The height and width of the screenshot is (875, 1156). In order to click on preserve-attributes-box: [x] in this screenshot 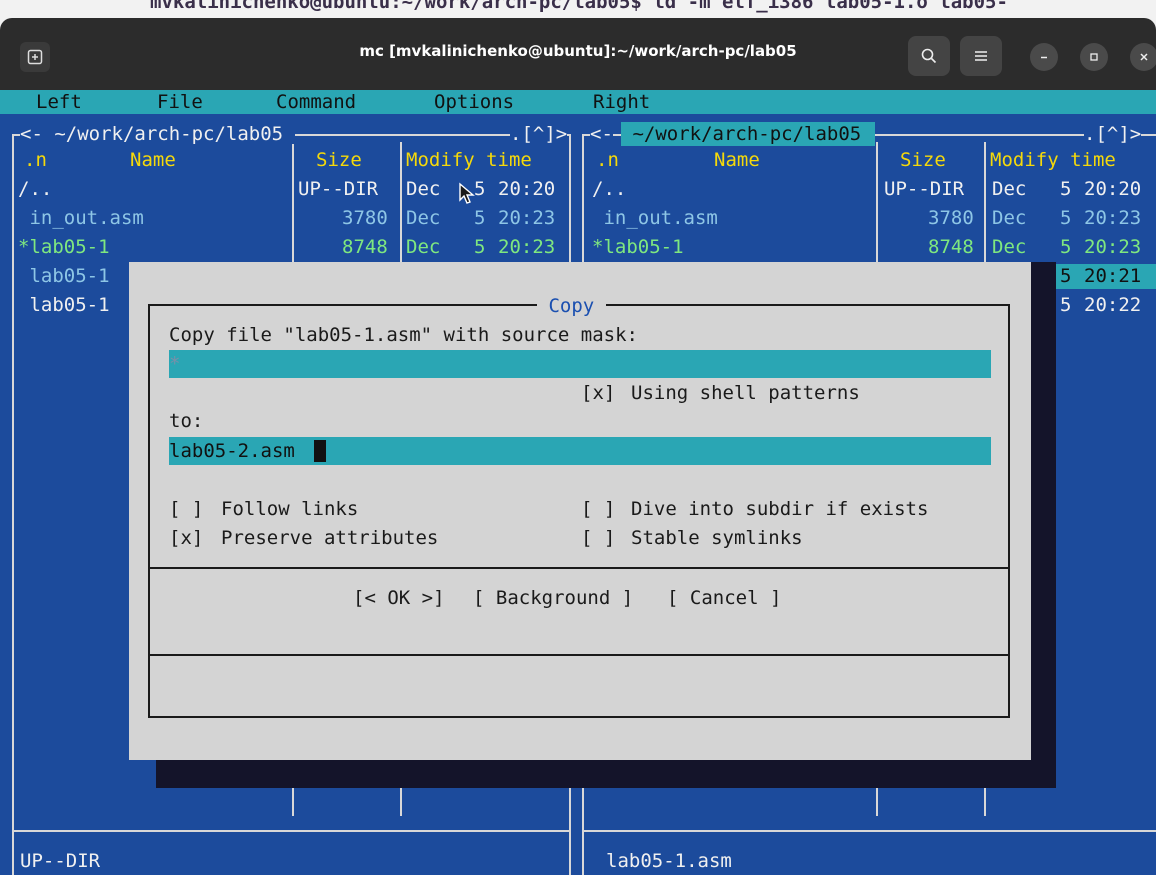, I will do `click(186, 538)`.